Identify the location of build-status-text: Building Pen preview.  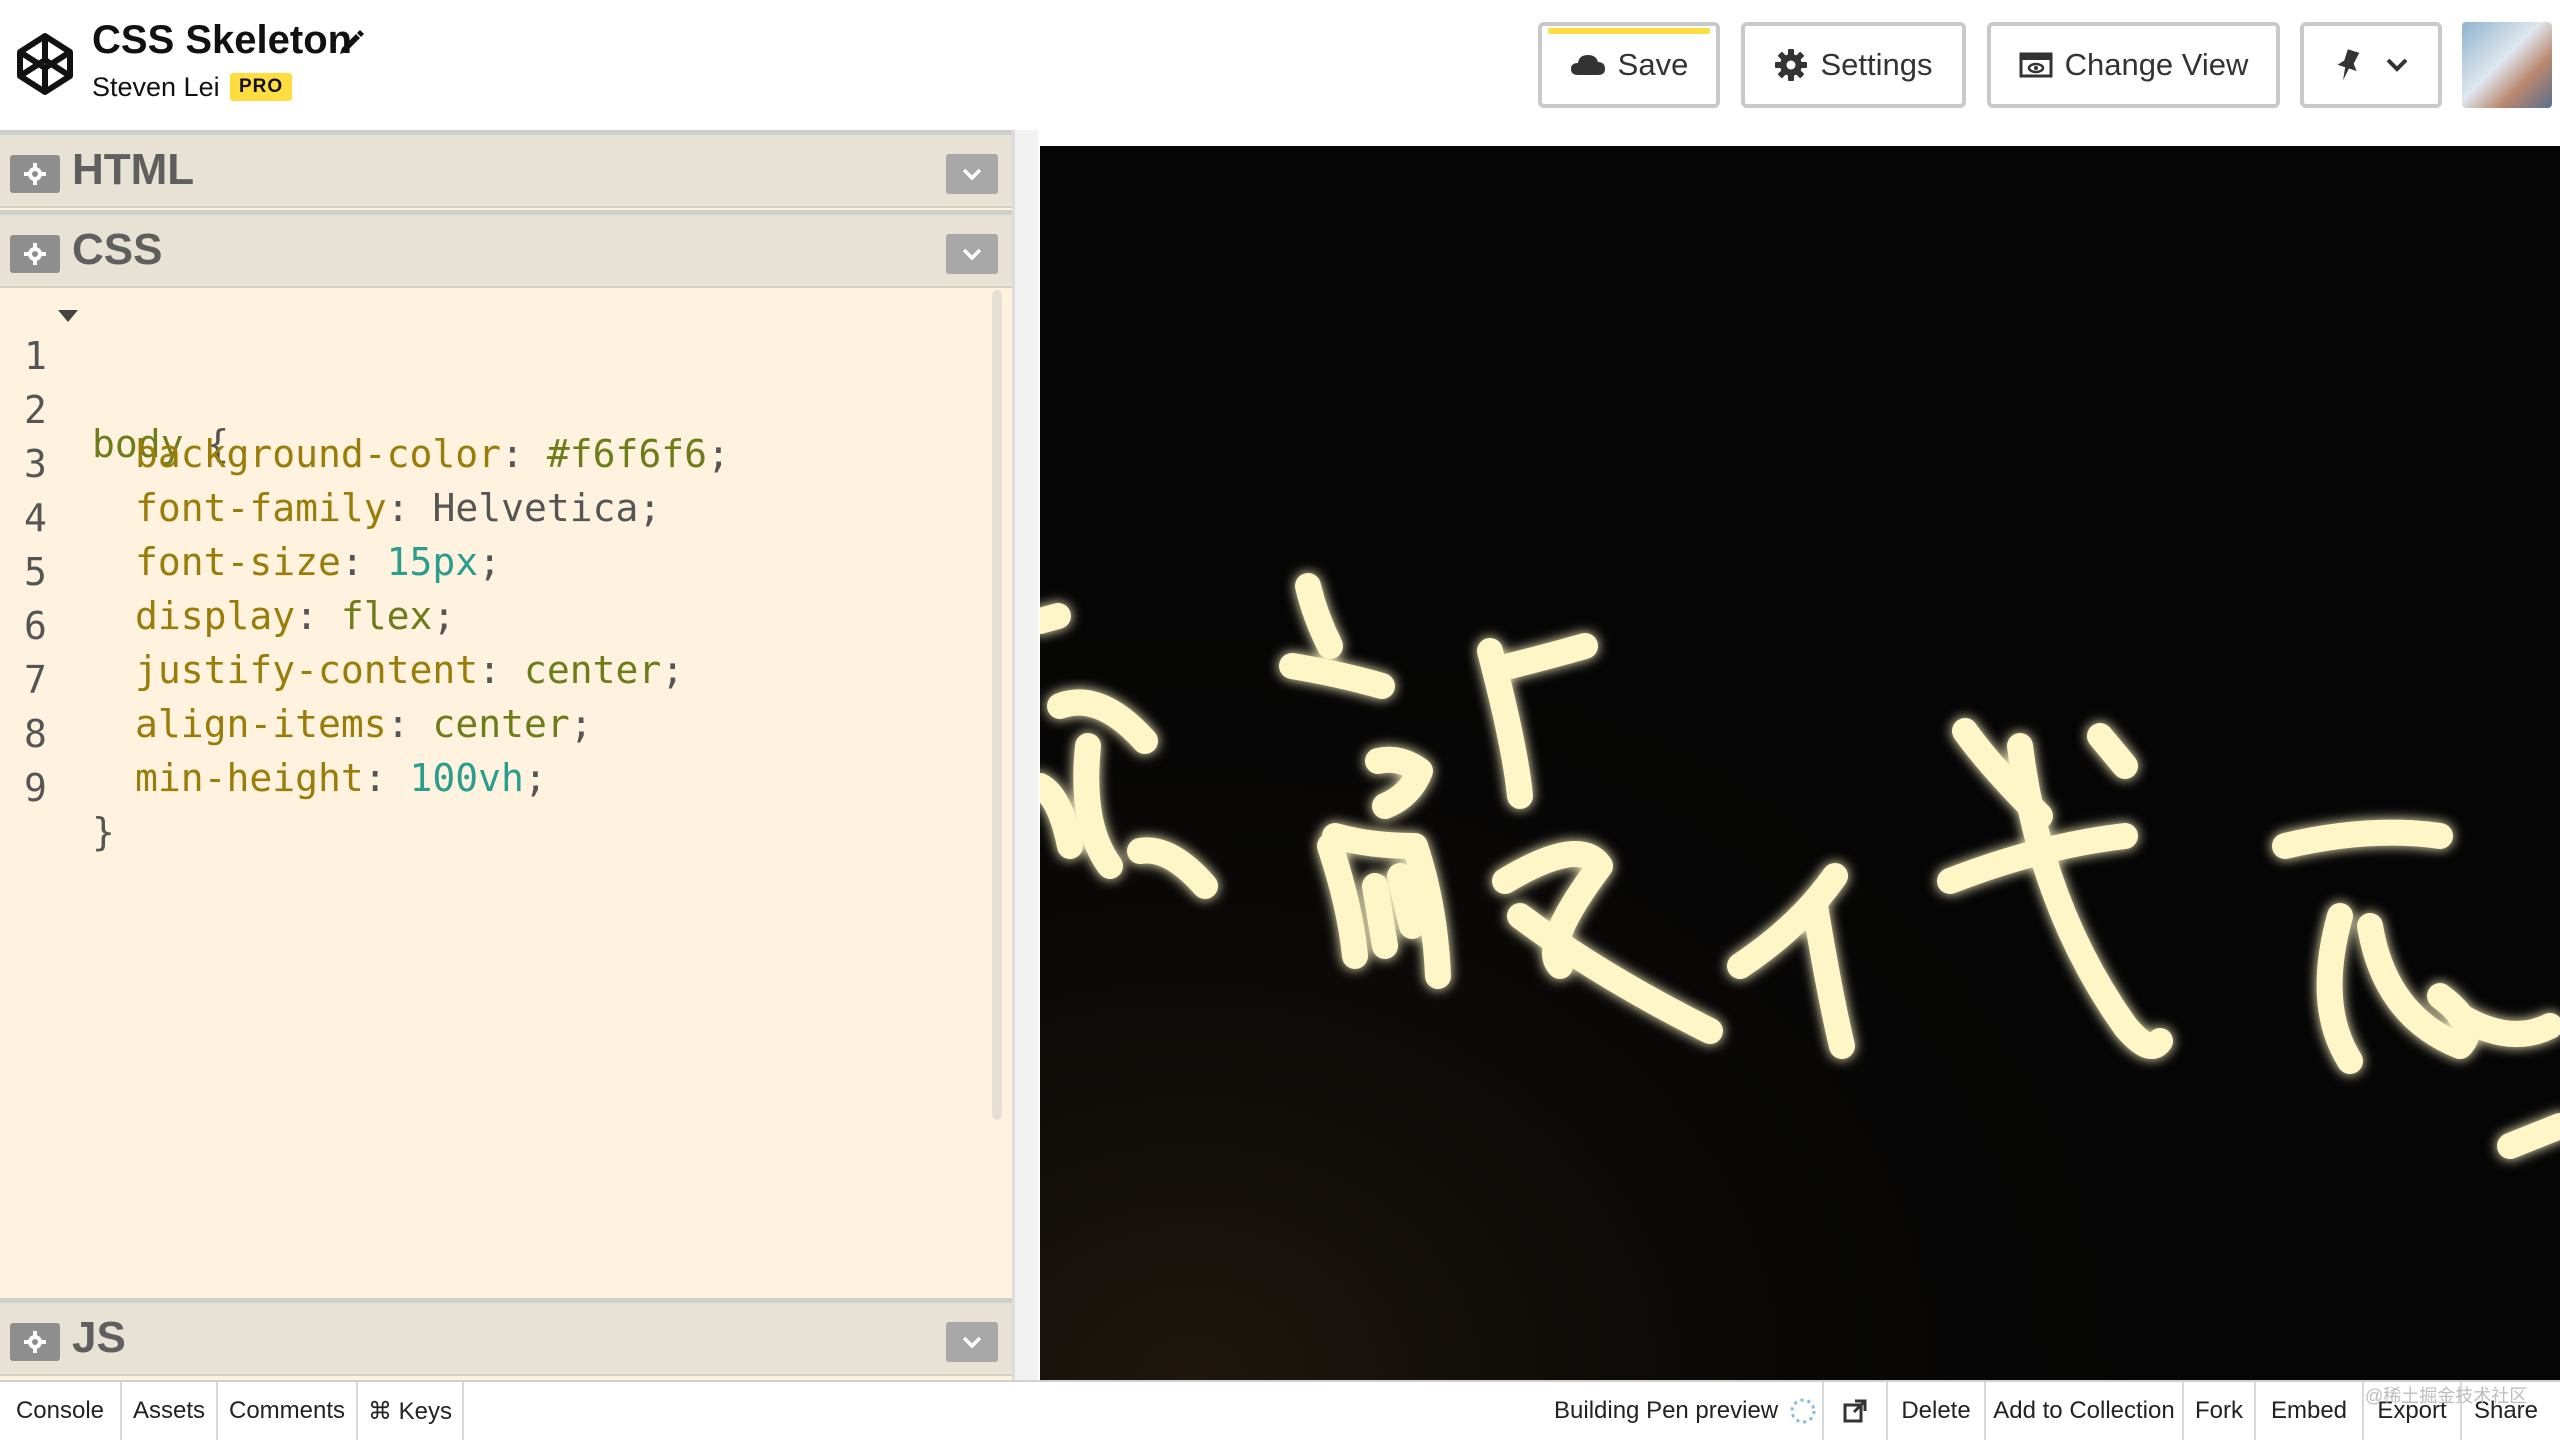
(1666, 1410).